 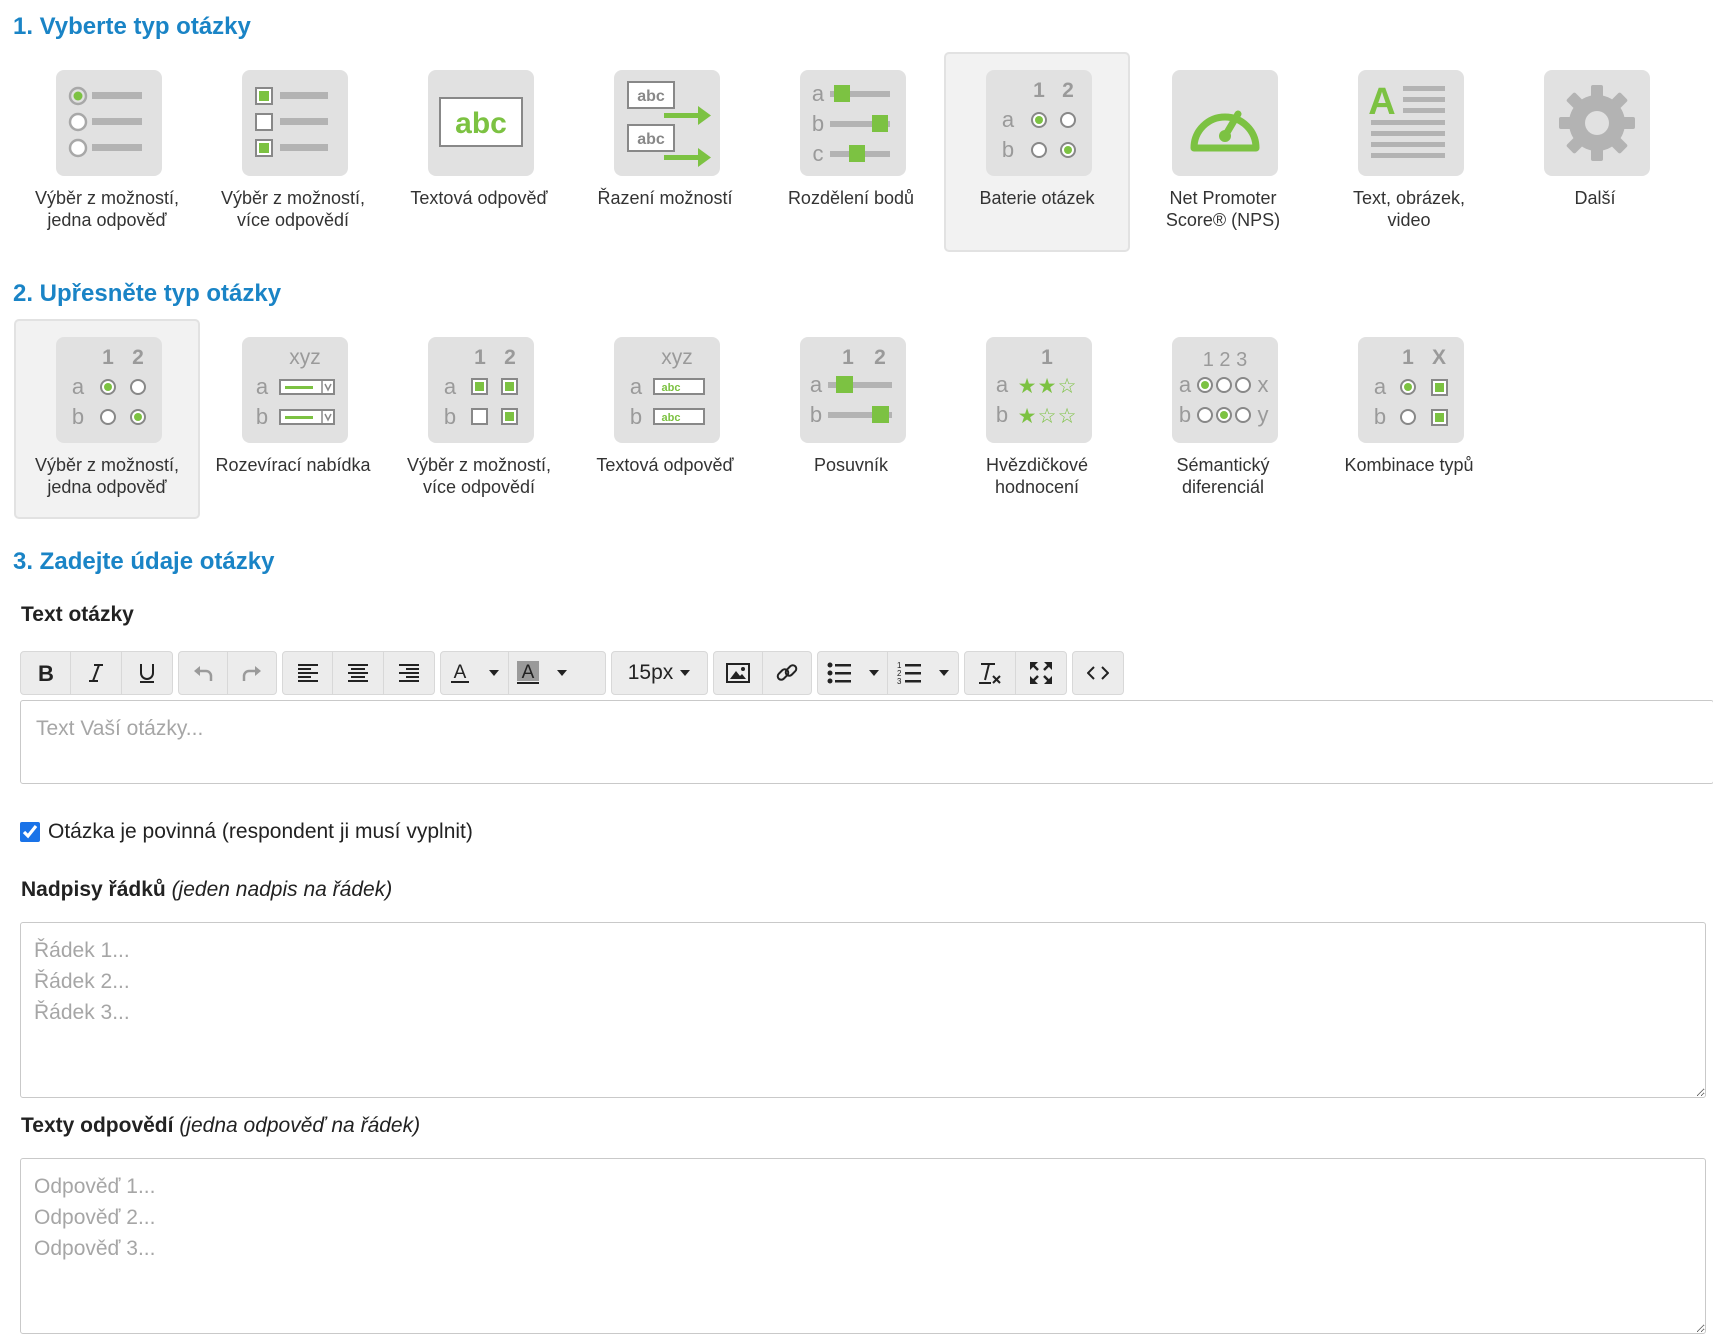 What do you see at coordinates (853, 123) in the screenshot?
I see `point-distribution-icon: a b c` at bounding box center [853, 123].